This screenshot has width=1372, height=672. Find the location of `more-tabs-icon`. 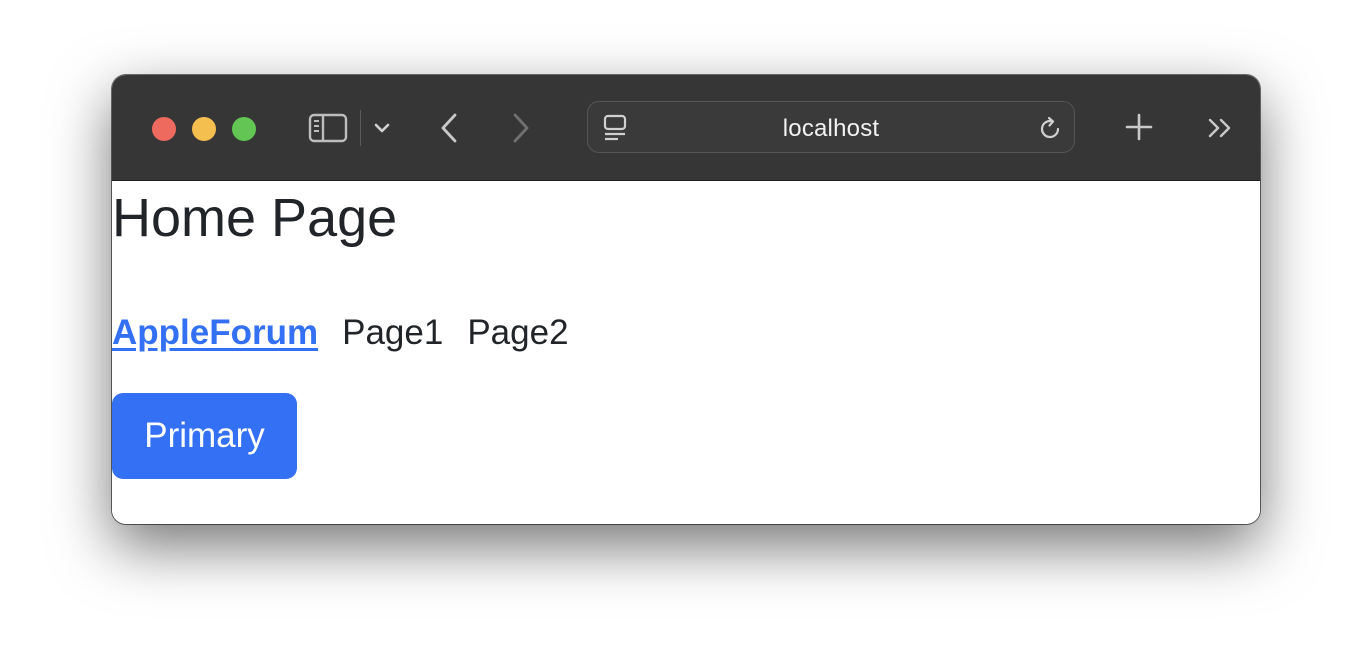

more-tabs-icon is located at coordinates (1221, 128).